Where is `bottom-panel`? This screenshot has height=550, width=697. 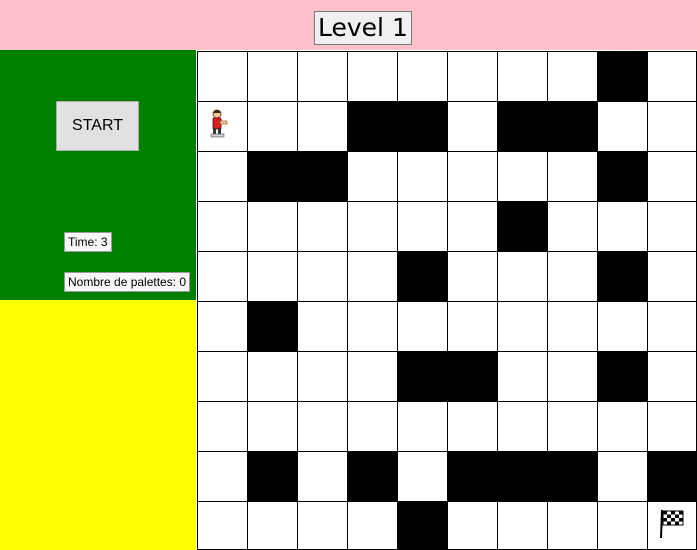
bottom-panel is located at coordinates (98, 425).